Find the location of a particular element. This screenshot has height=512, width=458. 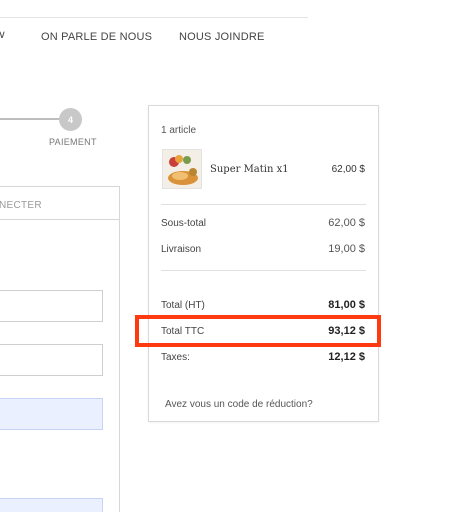

login-tab-label: NECTER is located at coordinates (21, 205).